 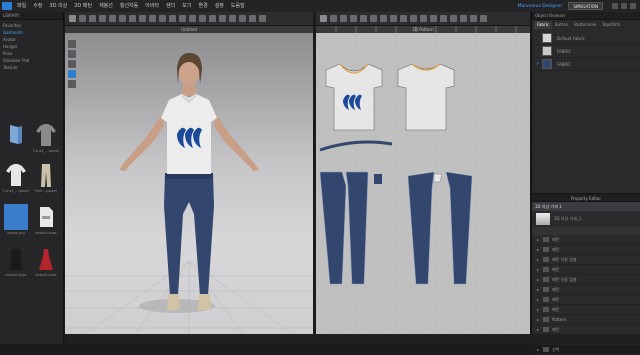 I want to click on menu-file: 파일, so click(x=21, y=6).